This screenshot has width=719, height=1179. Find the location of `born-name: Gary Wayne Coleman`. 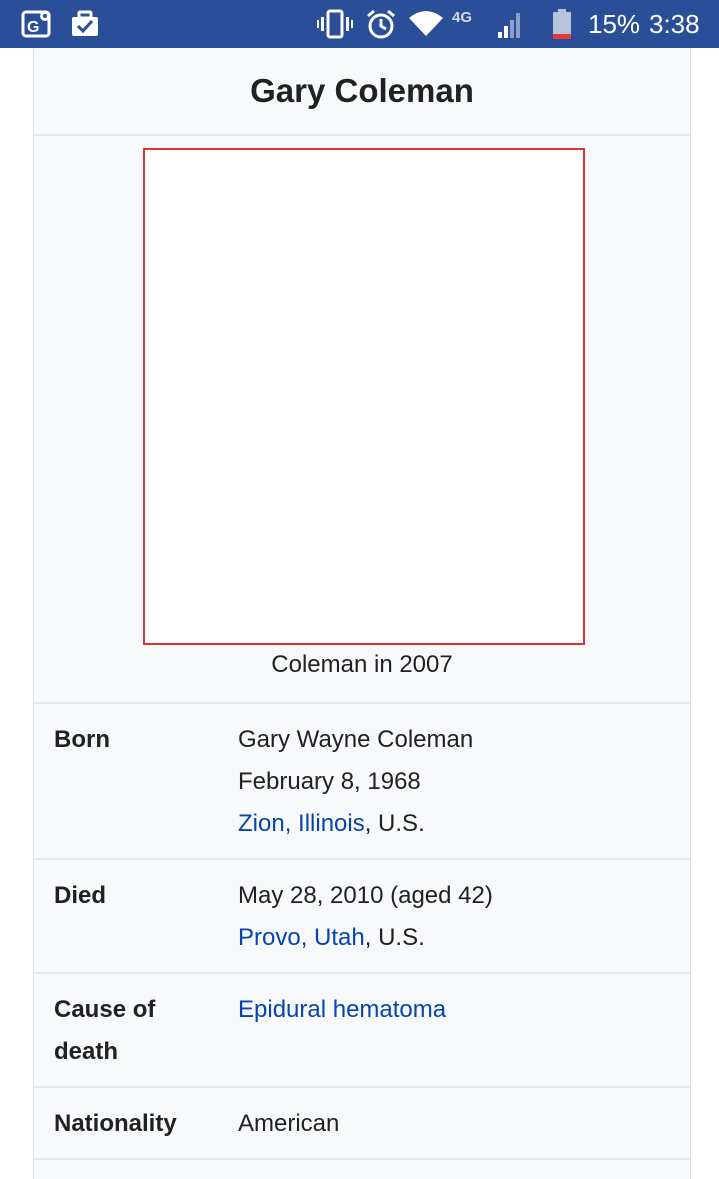

born-name: Gary Wayne Coleman is located at coordinates (356, 739).